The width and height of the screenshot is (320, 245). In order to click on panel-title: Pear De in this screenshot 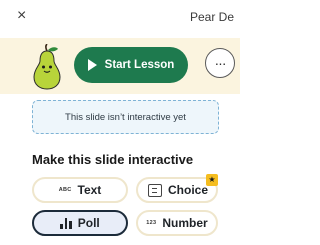, I will do `click(212, 17)`.